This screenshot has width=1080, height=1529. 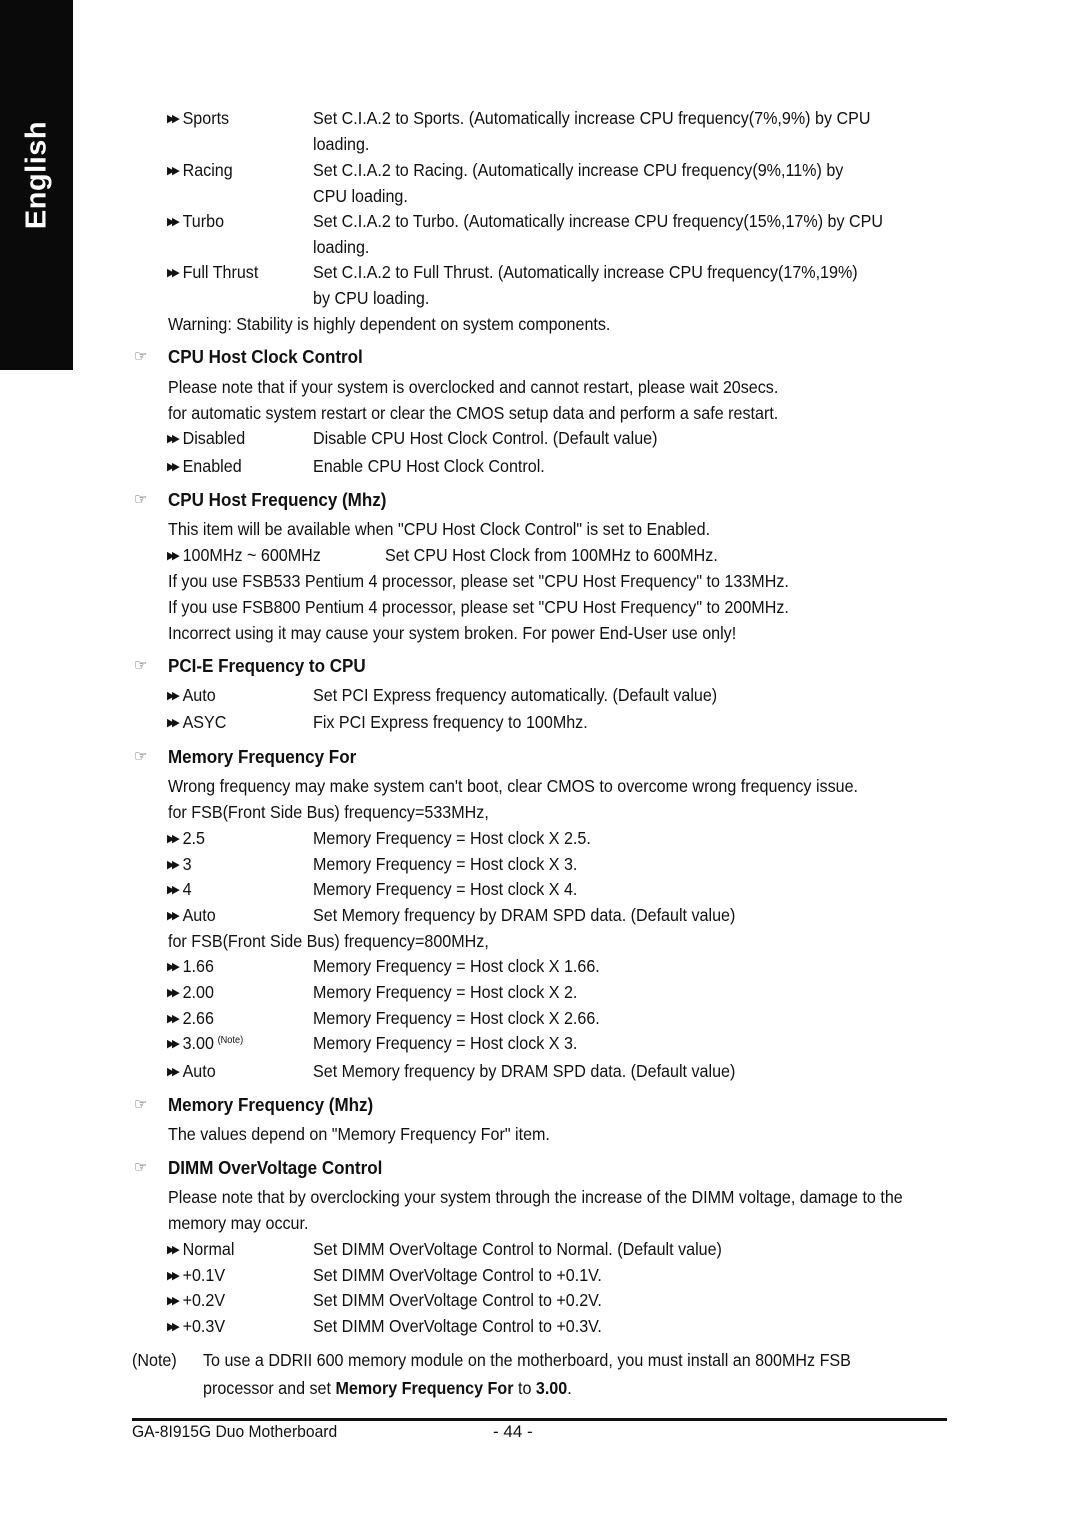 I want to click on option-description: Memory Frequency = Host clock X 1.66., so click(x=456, y=966).